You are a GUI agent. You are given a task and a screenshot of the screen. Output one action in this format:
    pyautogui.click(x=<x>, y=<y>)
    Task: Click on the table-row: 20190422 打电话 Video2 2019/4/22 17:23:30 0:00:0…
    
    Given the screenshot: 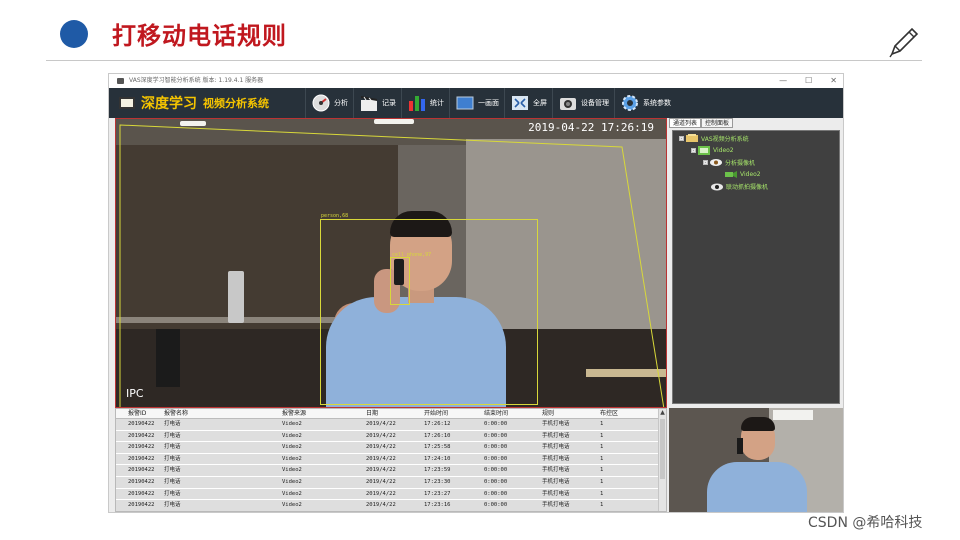 What is the action you would take?
    pyautogui.click(x=391, y=482)
    